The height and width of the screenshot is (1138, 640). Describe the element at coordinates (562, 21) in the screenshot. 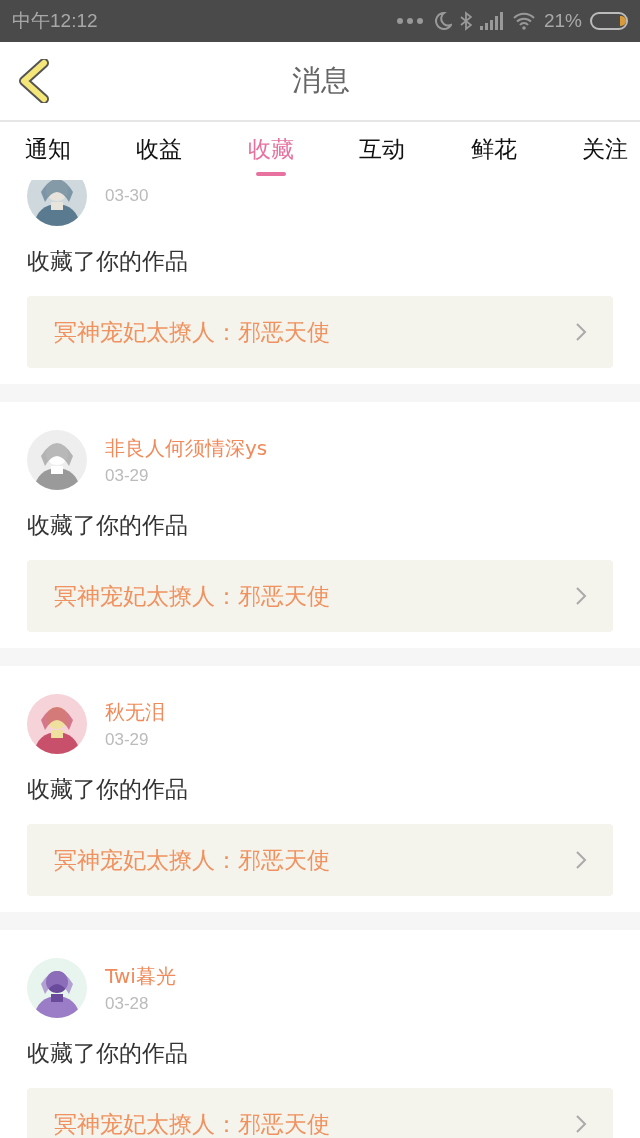

I see `battery-percent: 21%` at that location.